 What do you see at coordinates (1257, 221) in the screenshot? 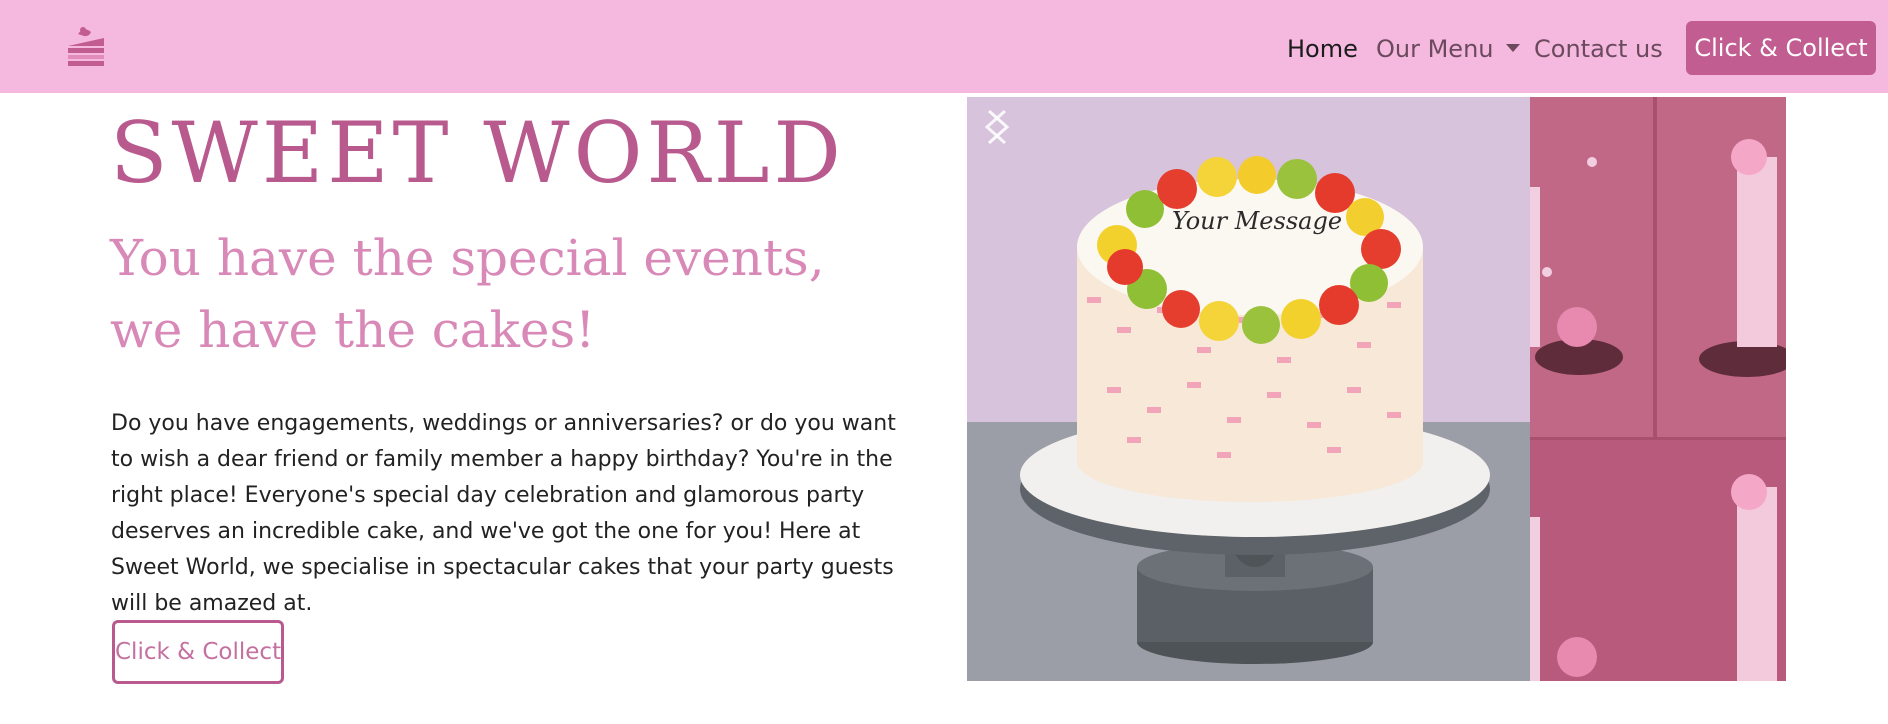
I see `cake-message-text: Your Message` at bounding box center [1257, 221].